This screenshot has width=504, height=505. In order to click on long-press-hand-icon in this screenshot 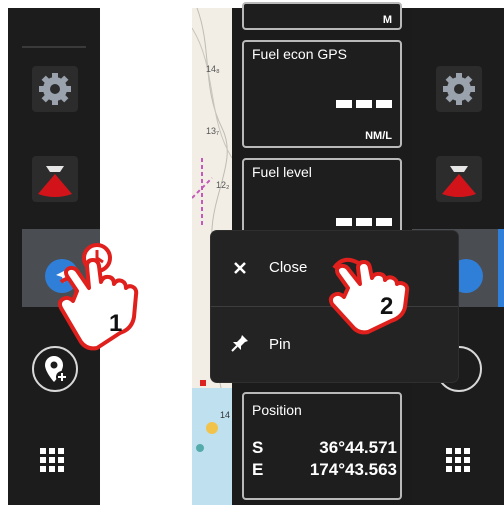, I will do `click(98, 297)`.